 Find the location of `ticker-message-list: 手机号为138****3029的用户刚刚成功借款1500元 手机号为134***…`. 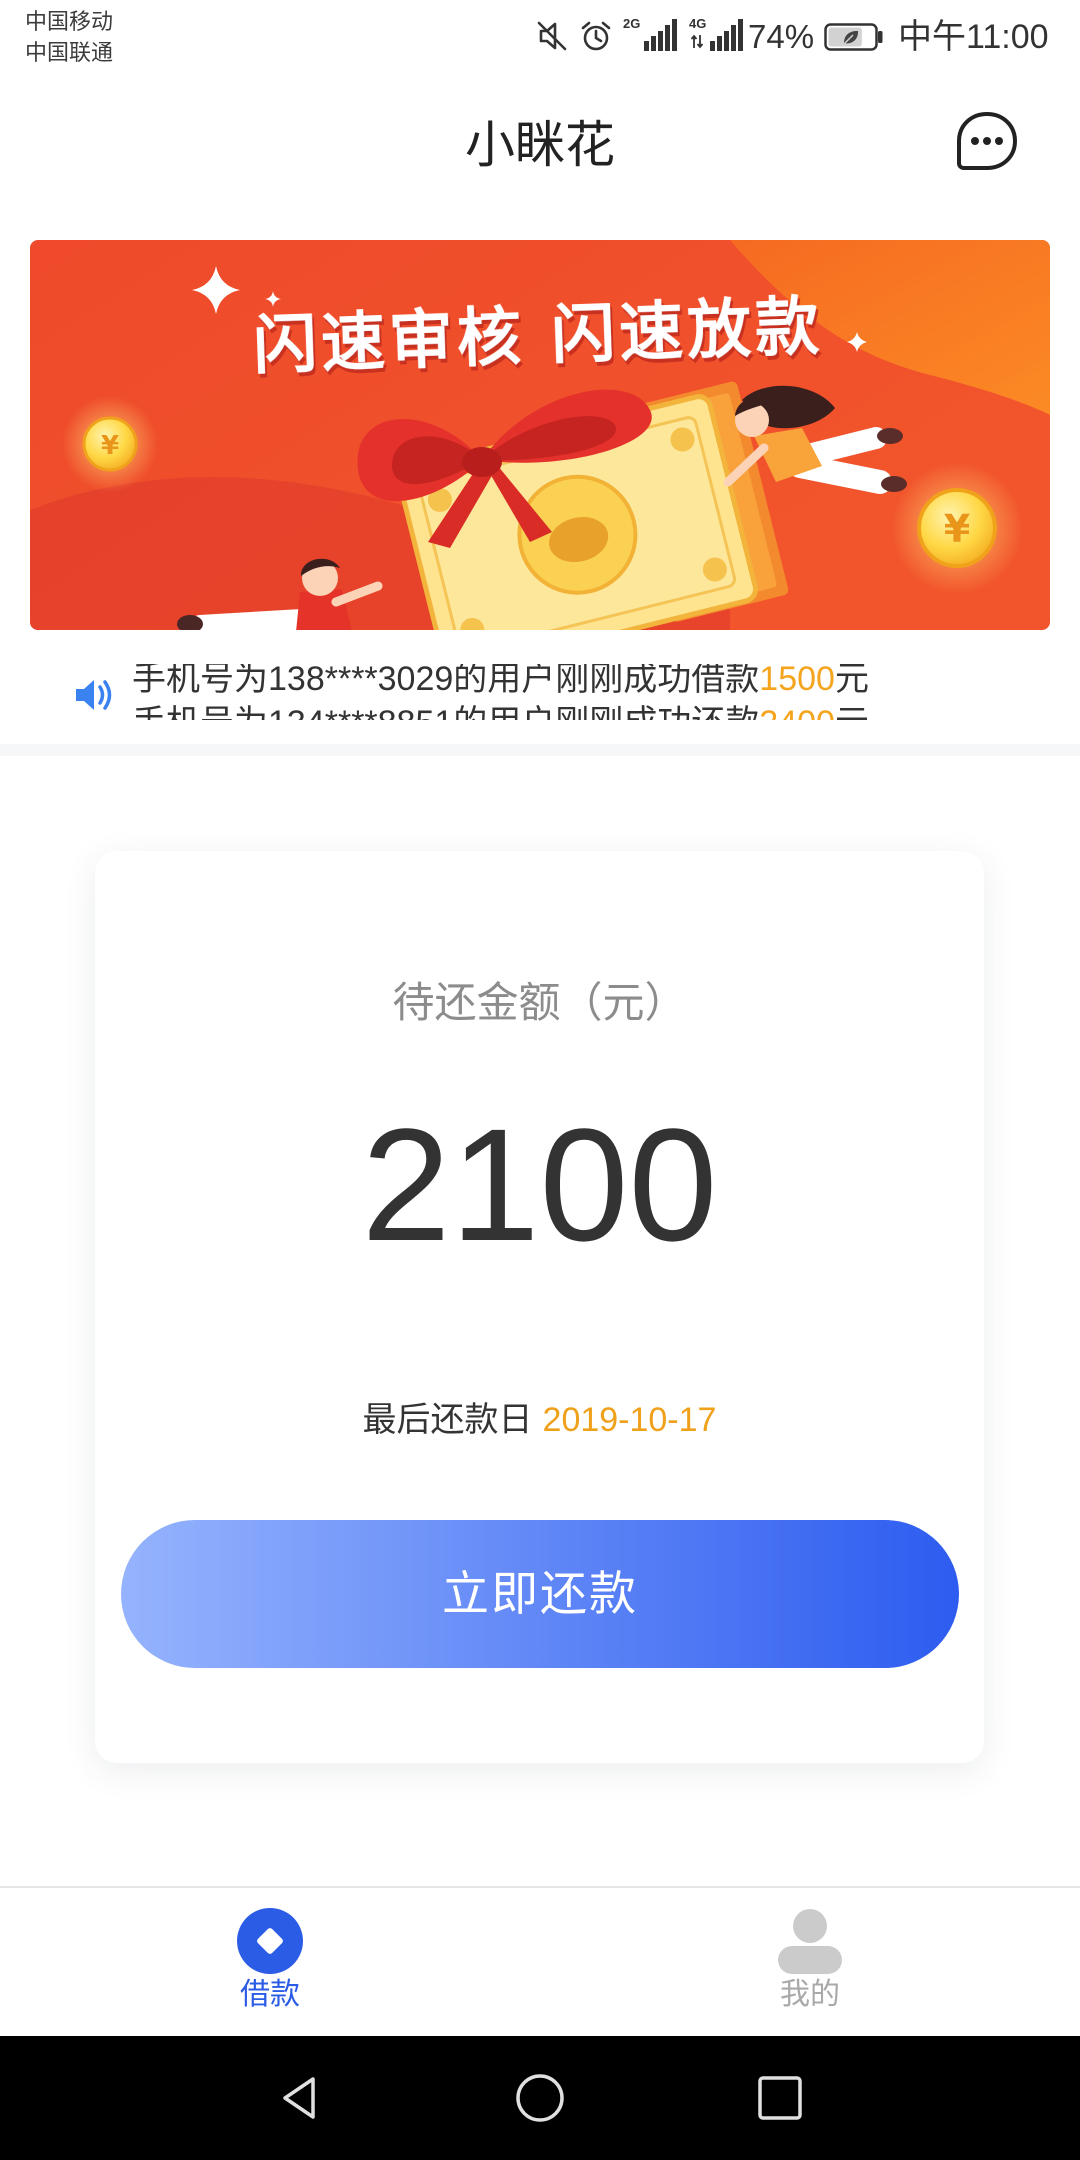

ticker-message-list: 手机号为138****3029的用户刚刚成功借款1500元 手机号为134***… is located at coordinates (500, 692).